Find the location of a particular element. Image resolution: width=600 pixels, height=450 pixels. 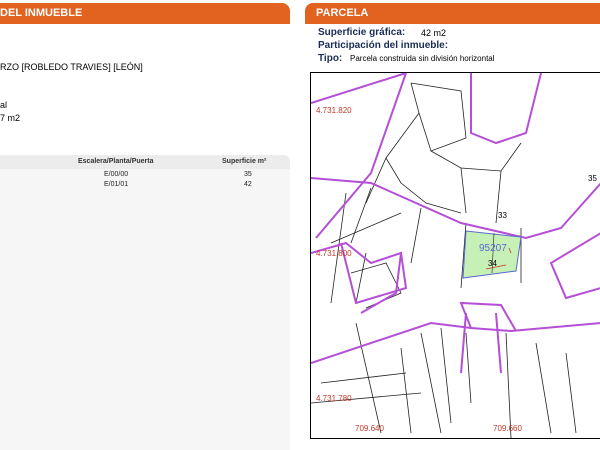

address-line: RZO [ROBLEDO TRAVIES] [LEÓN] is located at coordinates (71, 67).